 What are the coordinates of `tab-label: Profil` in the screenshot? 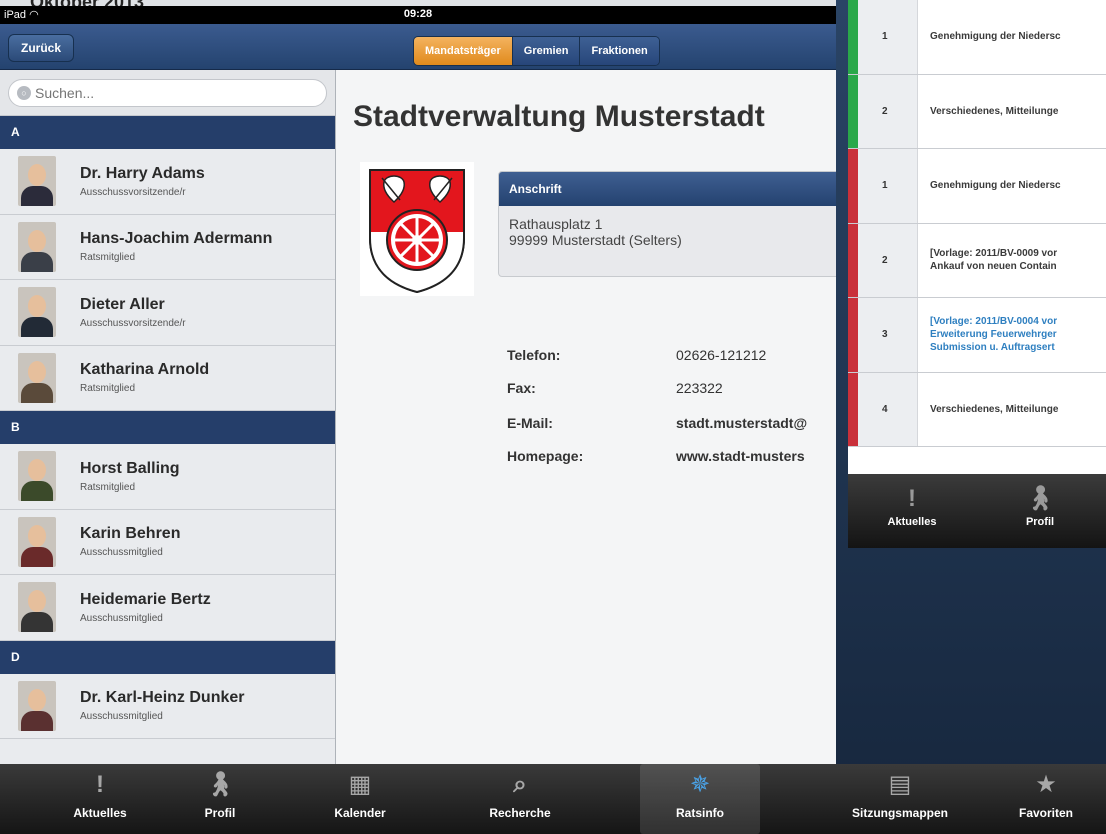 It's located at (220, 813).